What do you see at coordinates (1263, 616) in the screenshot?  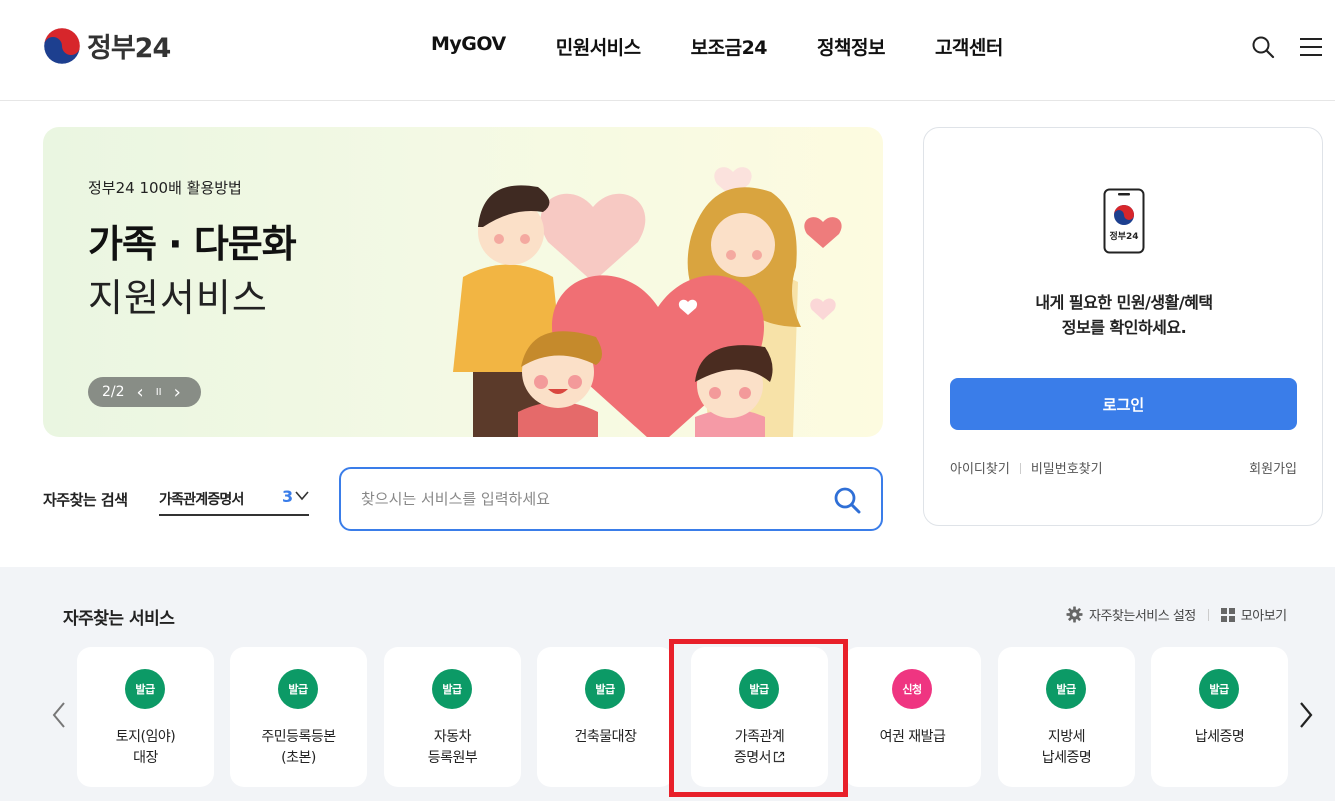 I see `view-all-label: 모아보기` at bounding box center [1263, 616].